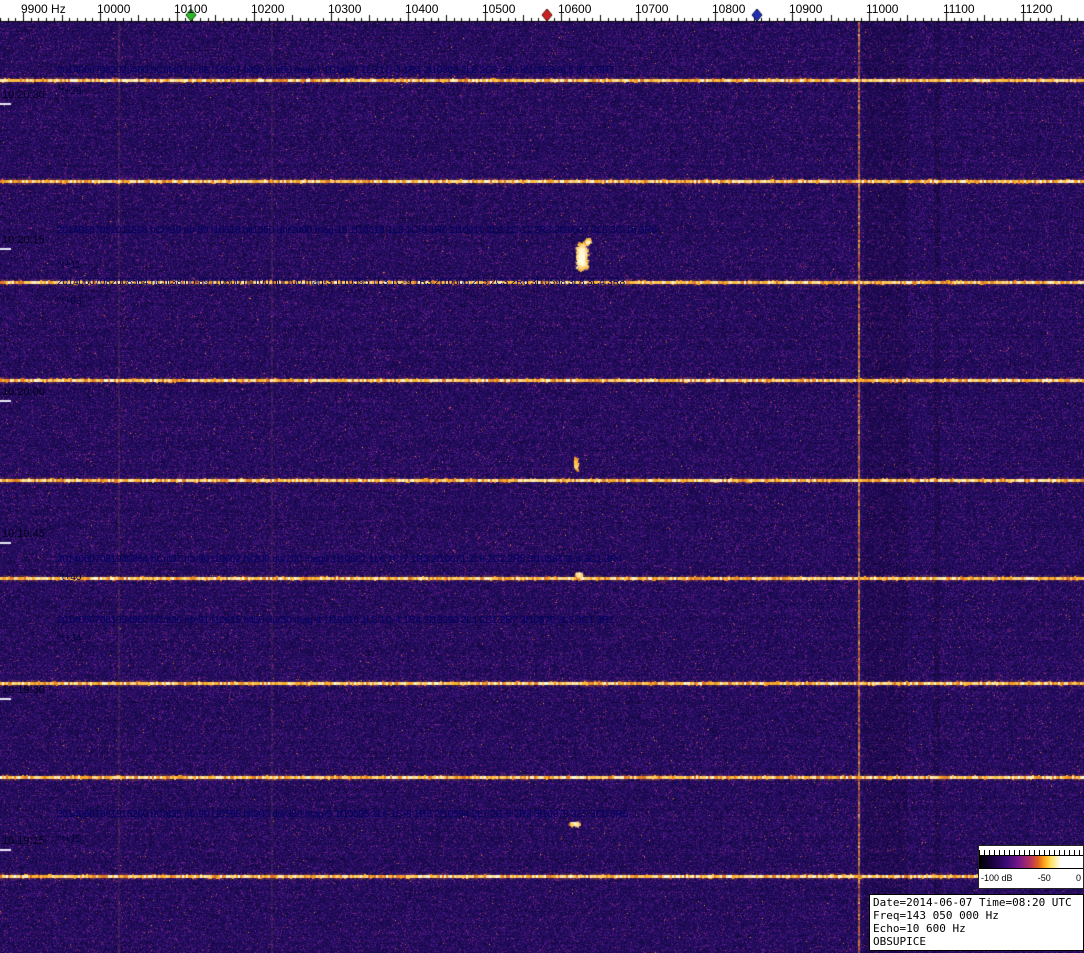 This screenshot has width=1084, height=953. I want to click on freq-tick-label: 10700, so click(652, 9).